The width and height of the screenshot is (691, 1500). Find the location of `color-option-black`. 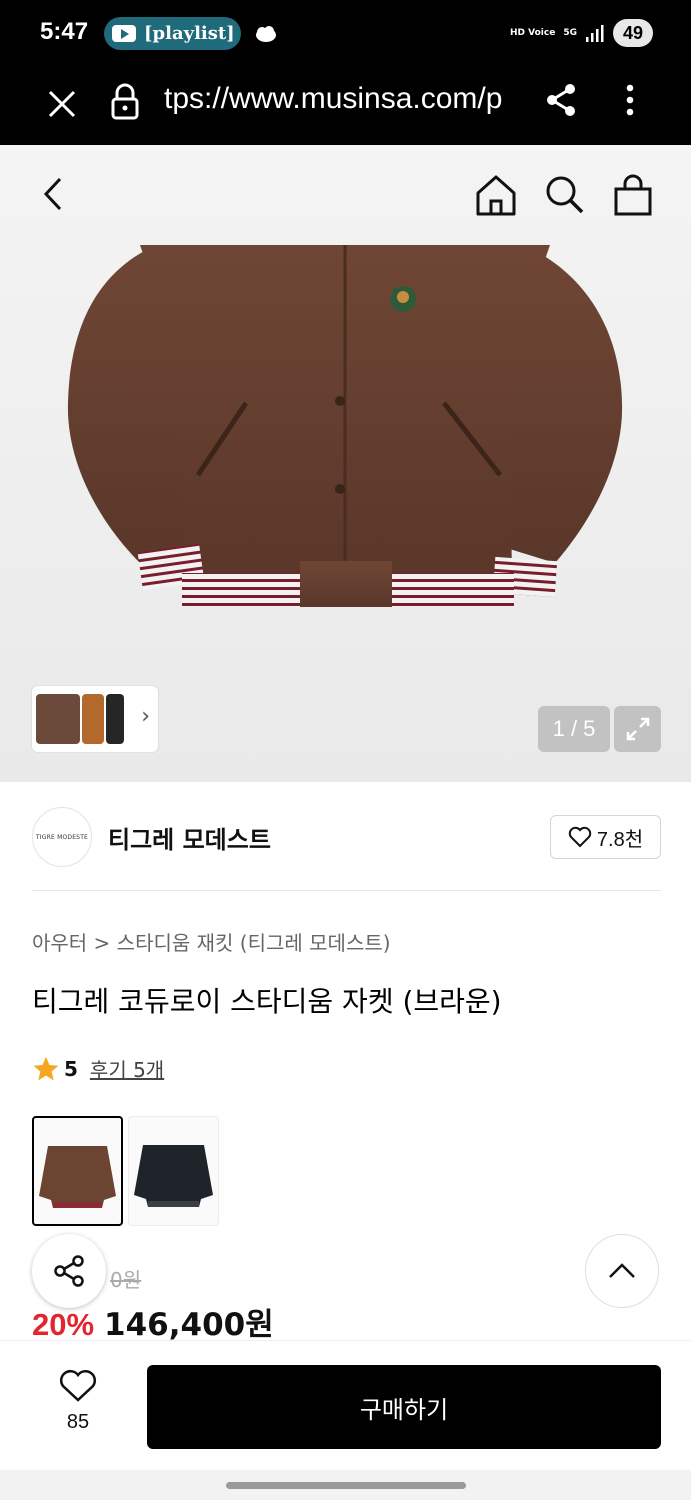

color-option-black is located at coordinates (173, 1171).